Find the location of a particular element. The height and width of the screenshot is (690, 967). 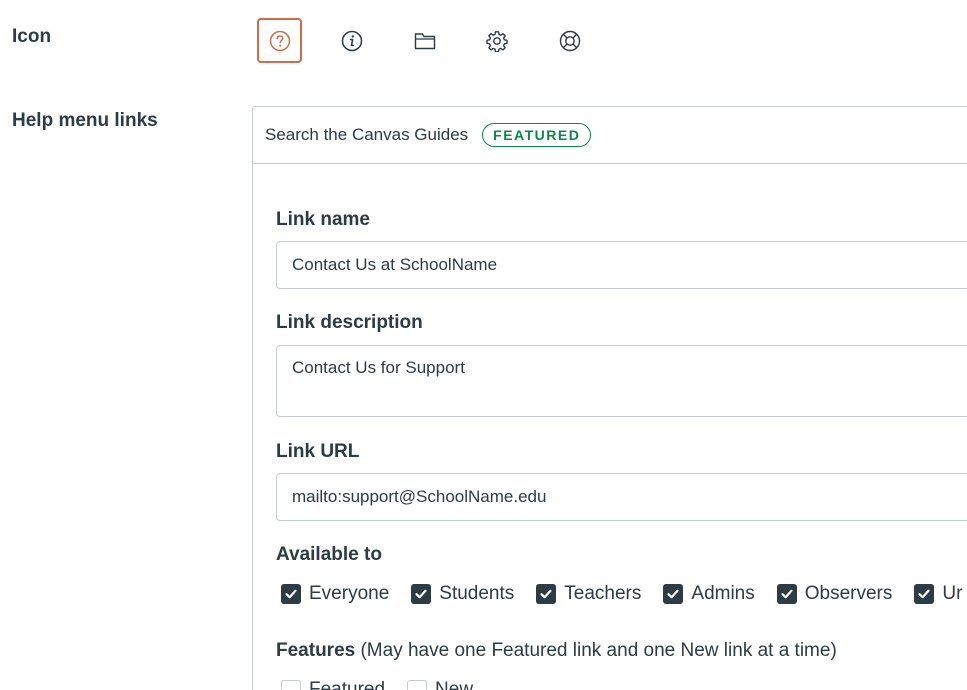

link-description-label: Link description is located at coordinates (349, 322).